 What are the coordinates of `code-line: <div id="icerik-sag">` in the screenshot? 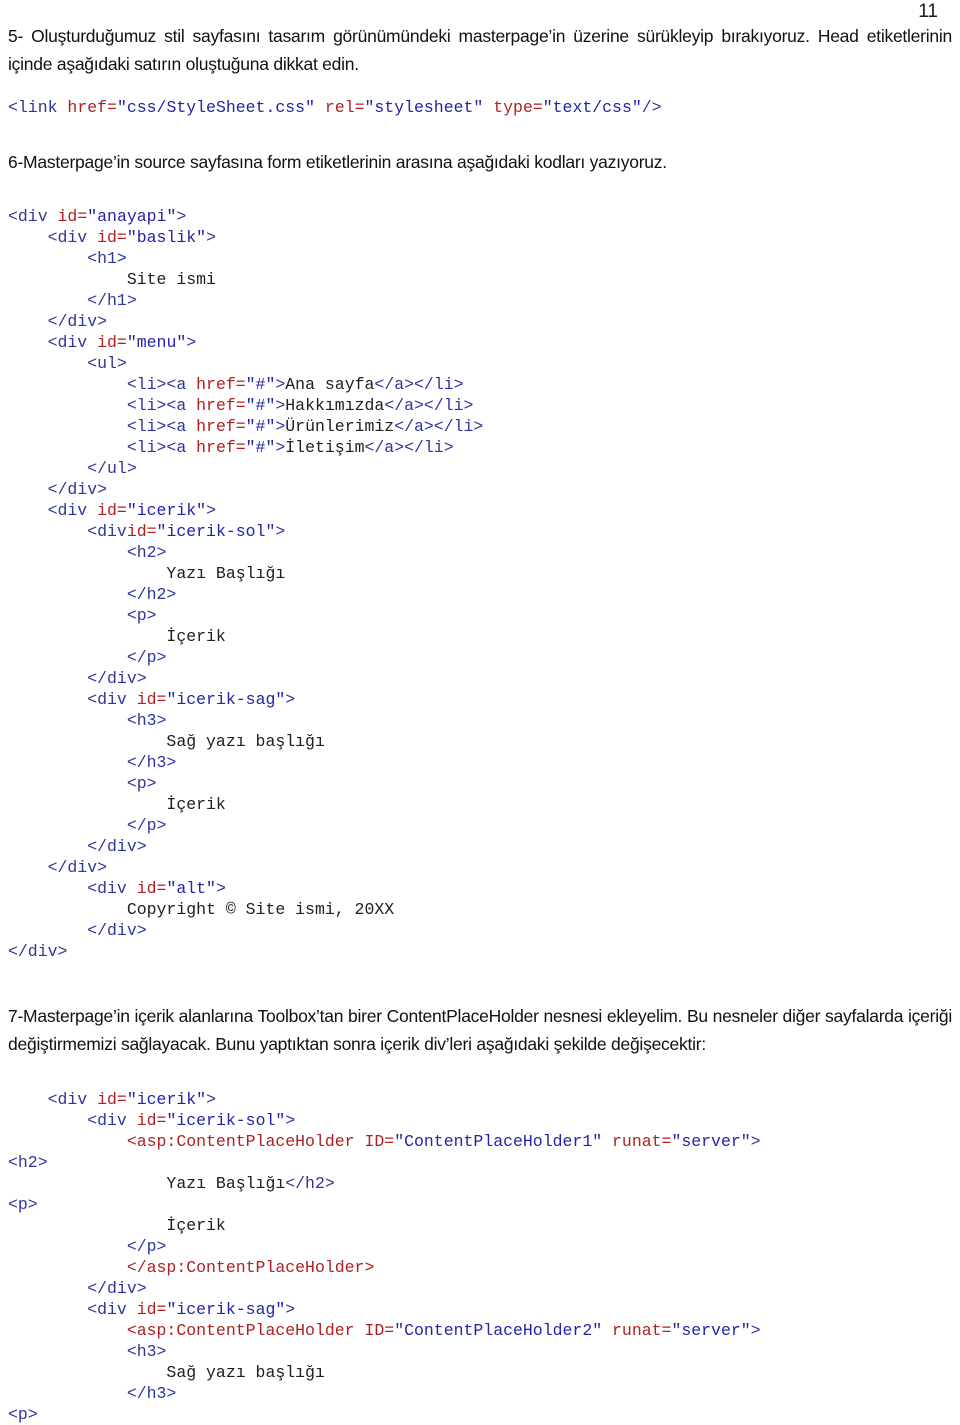 It's located at (480, 699).